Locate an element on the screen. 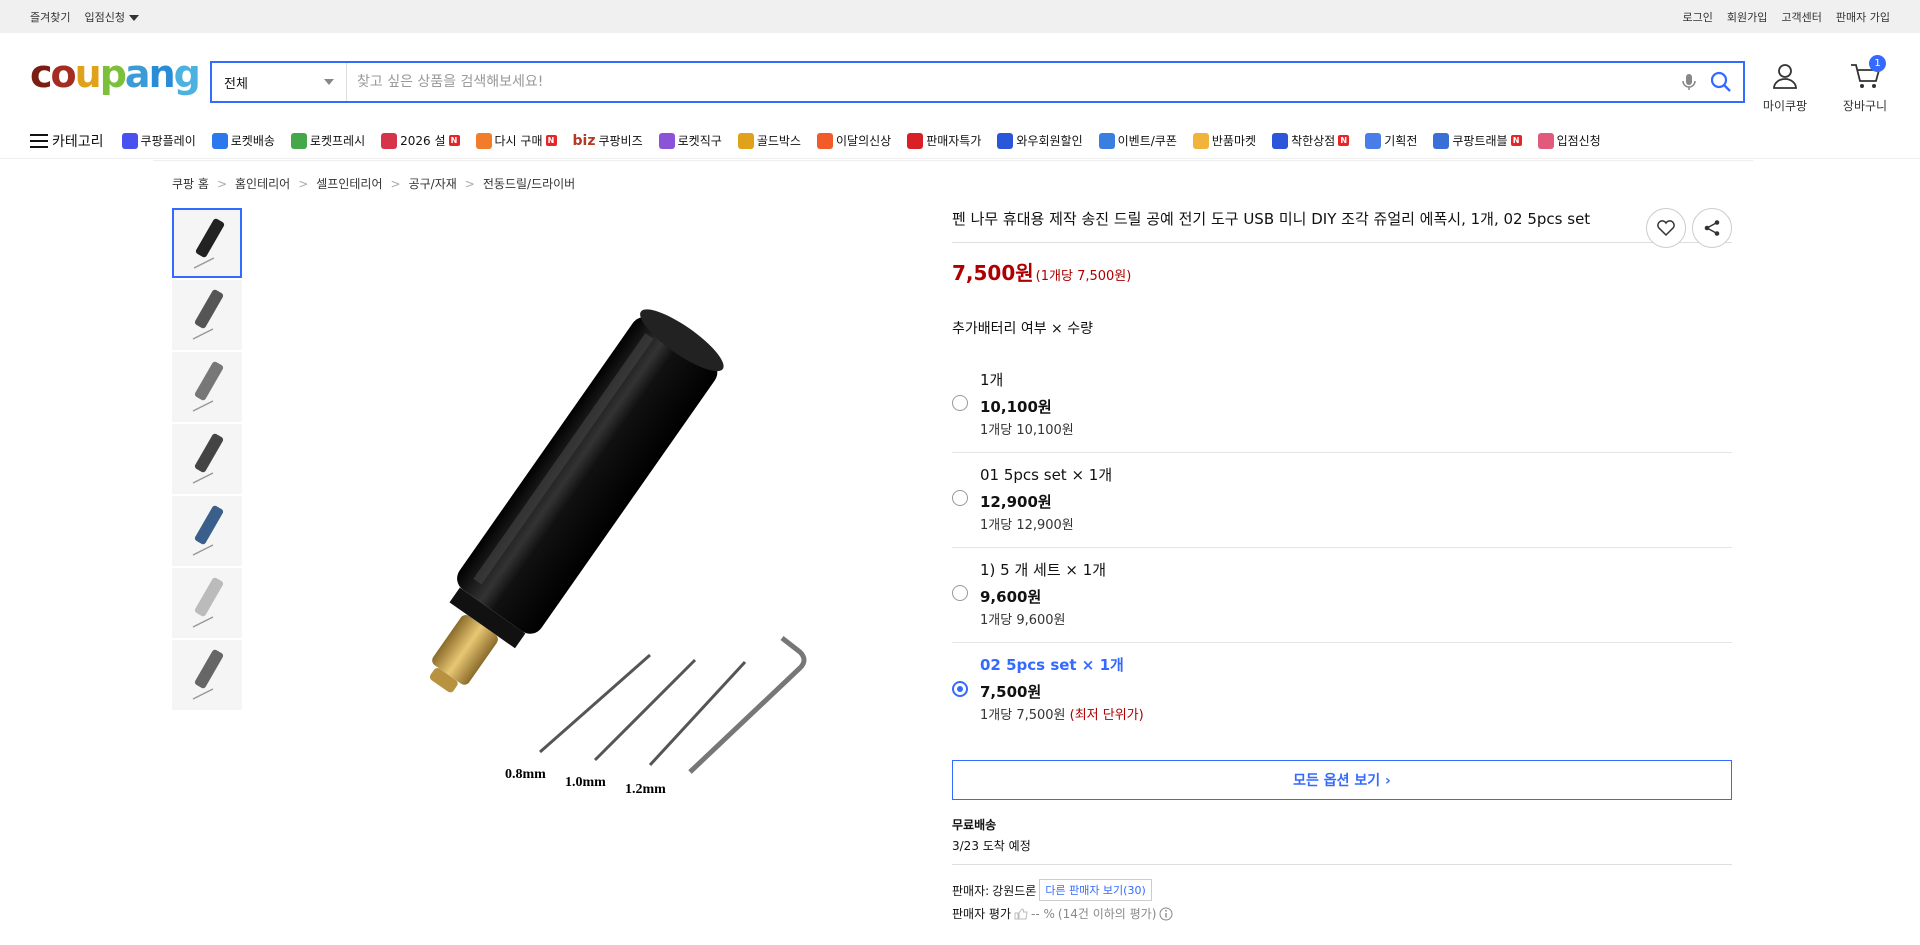 The height and width of the screenshot is (945, 1920). option-unit-price: 1개당 7,500원 (최저 단위가) is located at coordinates (1062, 713).